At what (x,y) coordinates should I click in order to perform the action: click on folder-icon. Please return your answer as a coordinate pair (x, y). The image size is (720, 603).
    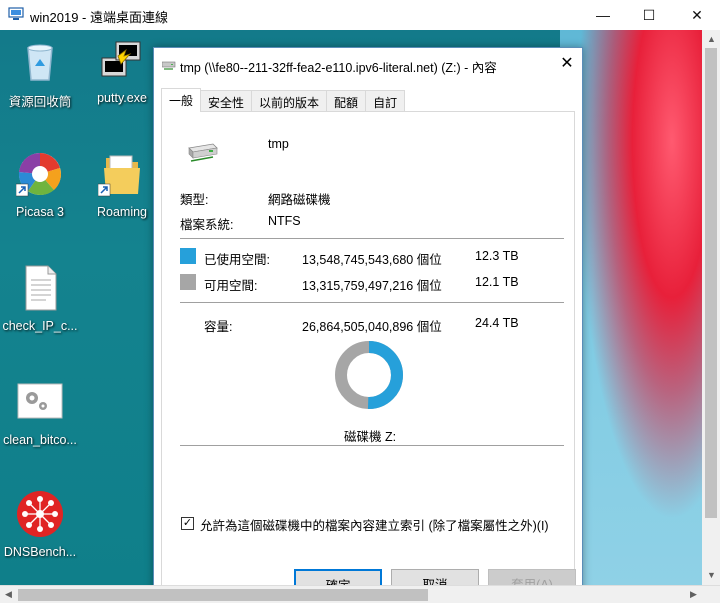
    Looking at the image, I should click on (118, 176).